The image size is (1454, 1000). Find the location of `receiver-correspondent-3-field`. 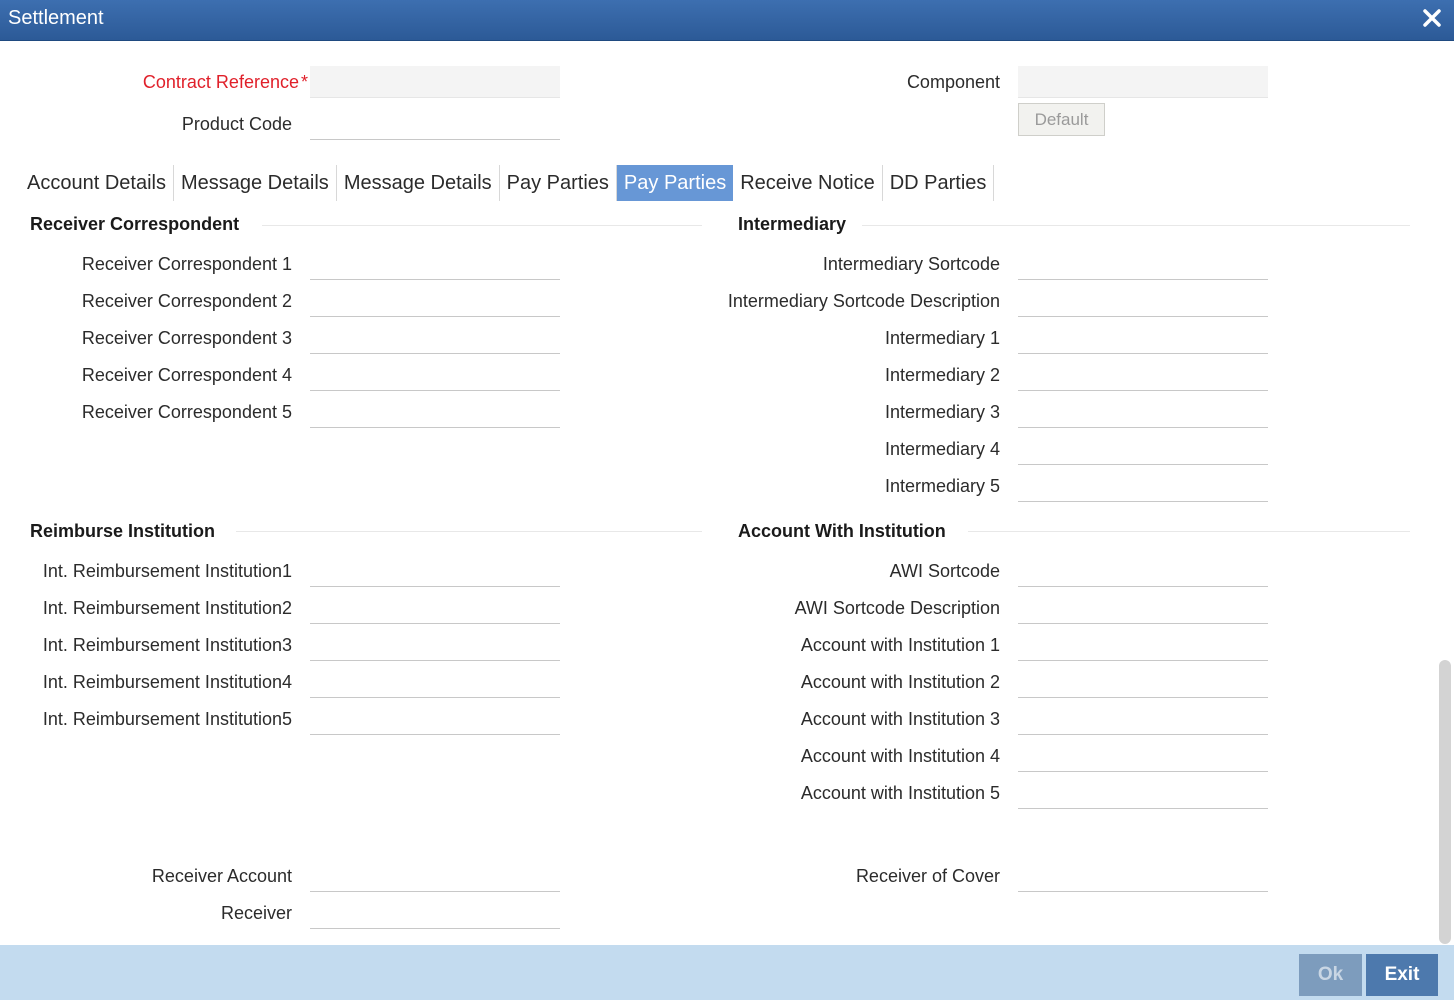

receiver-correspondent-3-field is located at coordinates (435, 338).